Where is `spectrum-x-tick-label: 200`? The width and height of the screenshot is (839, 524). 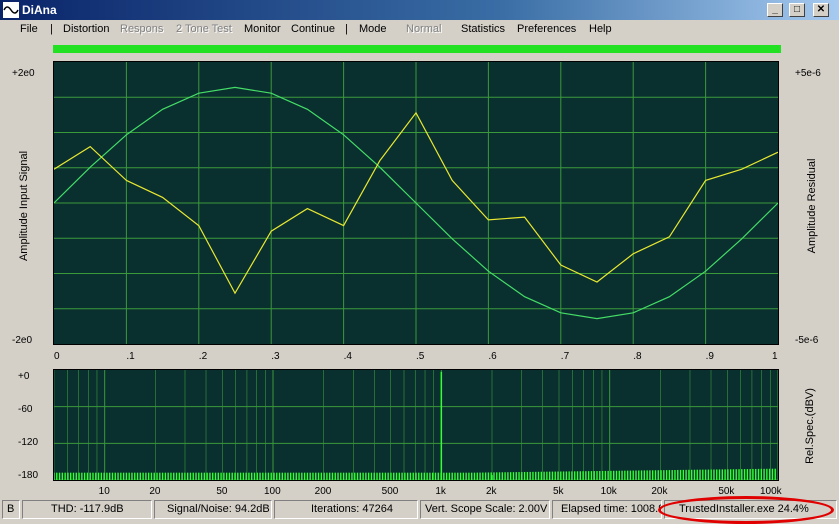
spectrum-x-tick-label: 200 is located at coordinates (323, 491).